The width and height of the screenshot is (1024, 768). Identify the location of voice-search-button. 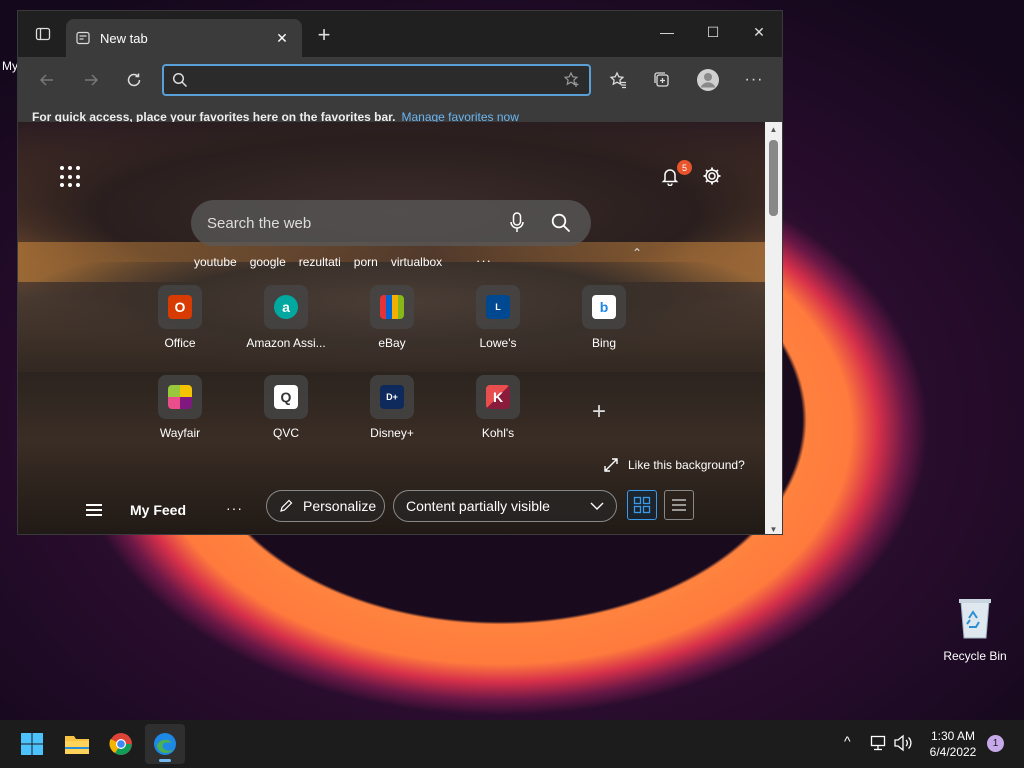
(517, 223).